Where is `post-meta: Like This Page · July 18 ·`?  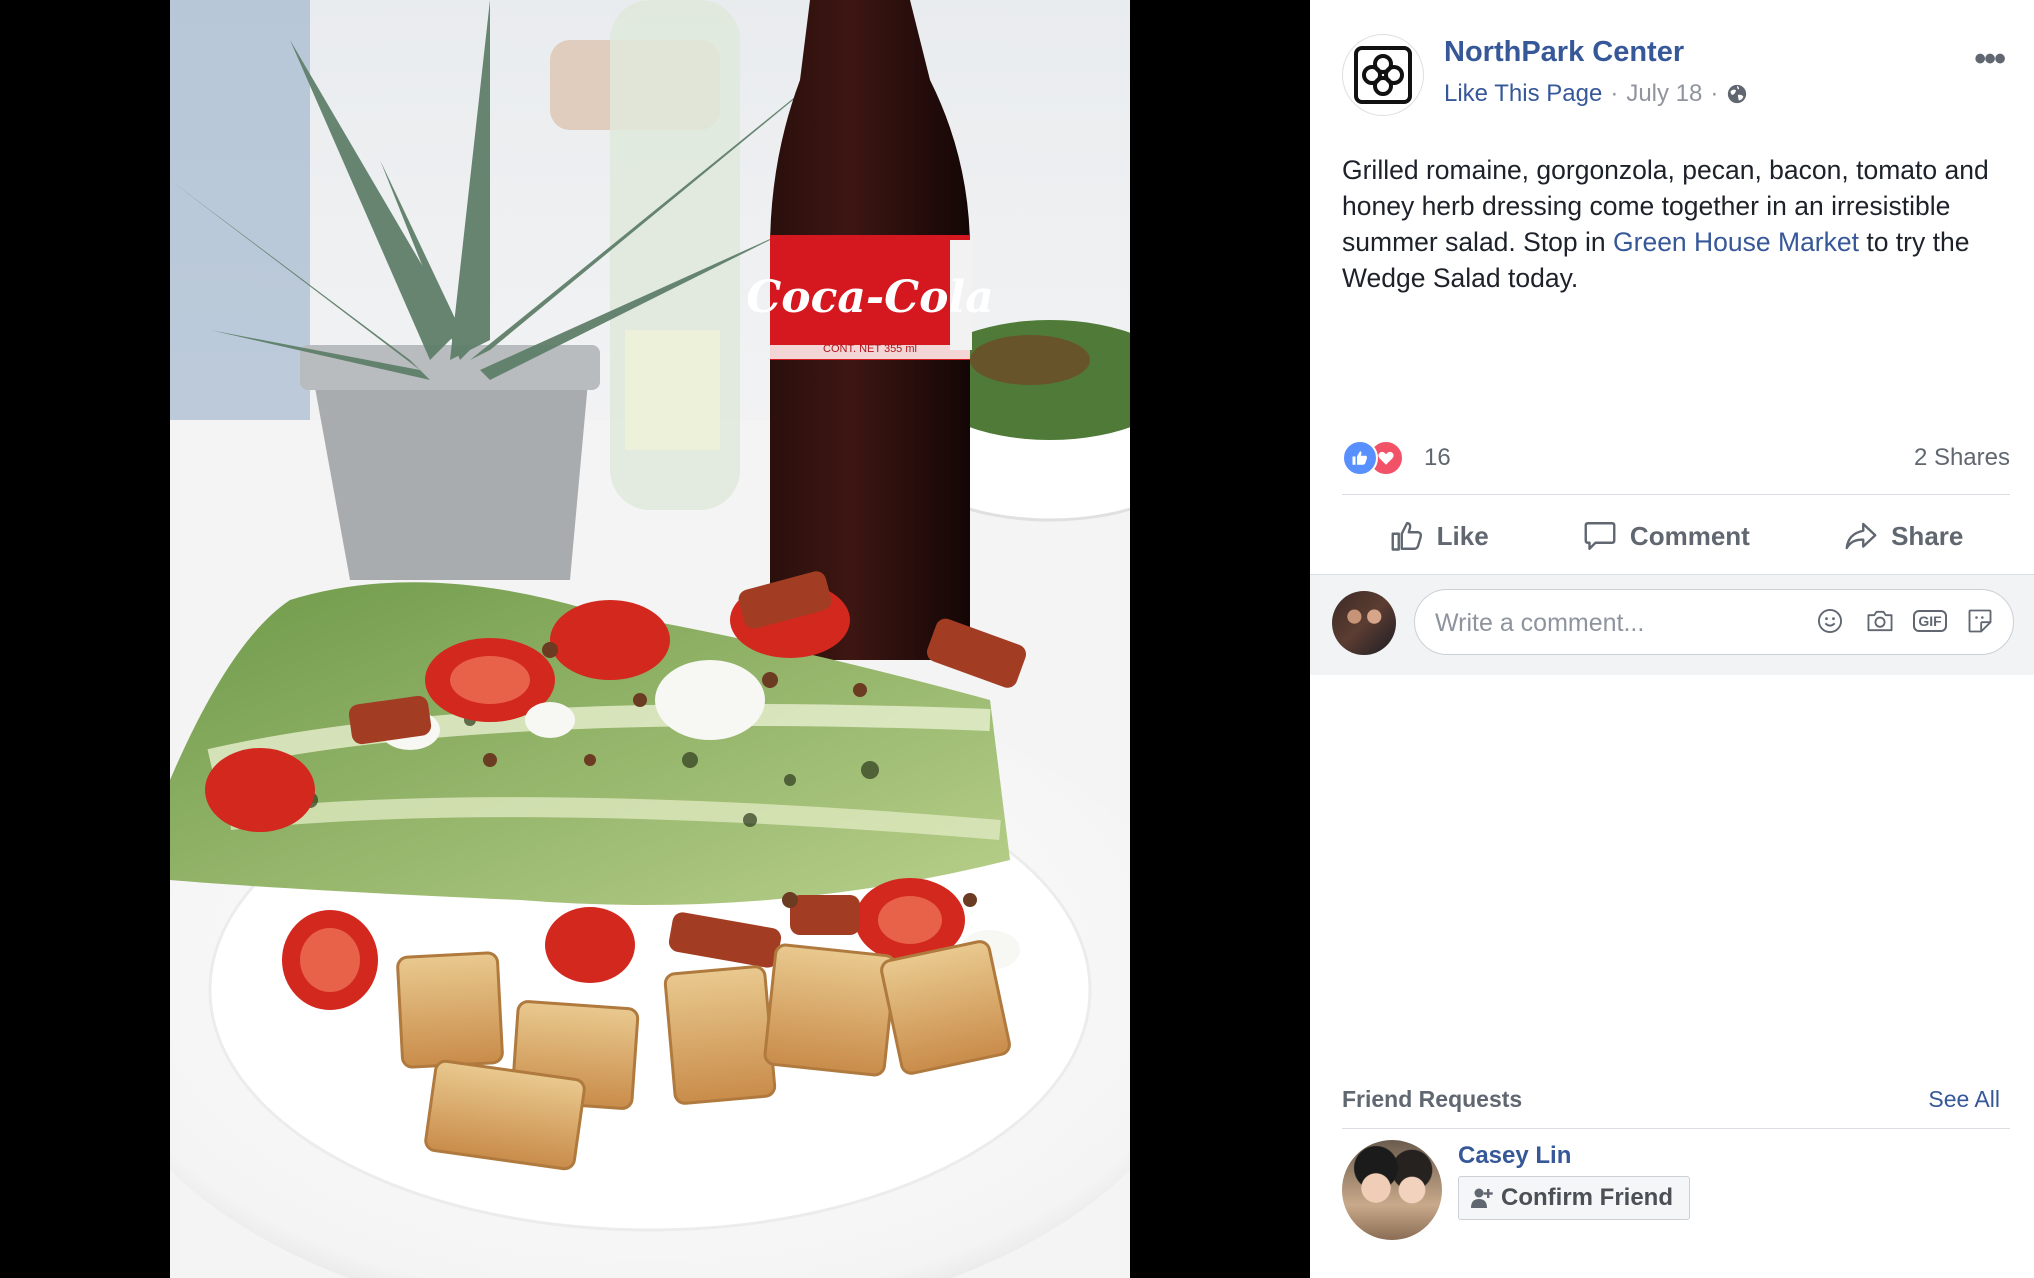
post-meta: Like This Page · July 18 · is located at coordinates (1596, 94).